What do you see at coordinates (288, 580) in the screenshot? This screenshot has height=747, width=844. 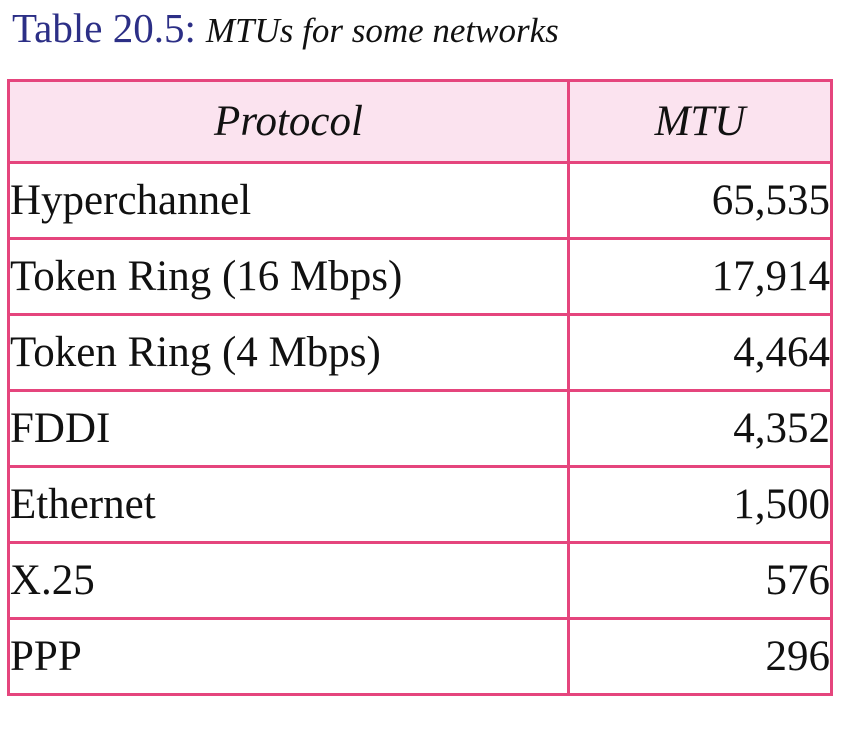 I see `protocol-cell: X.25` at bounding box center [288, 580].